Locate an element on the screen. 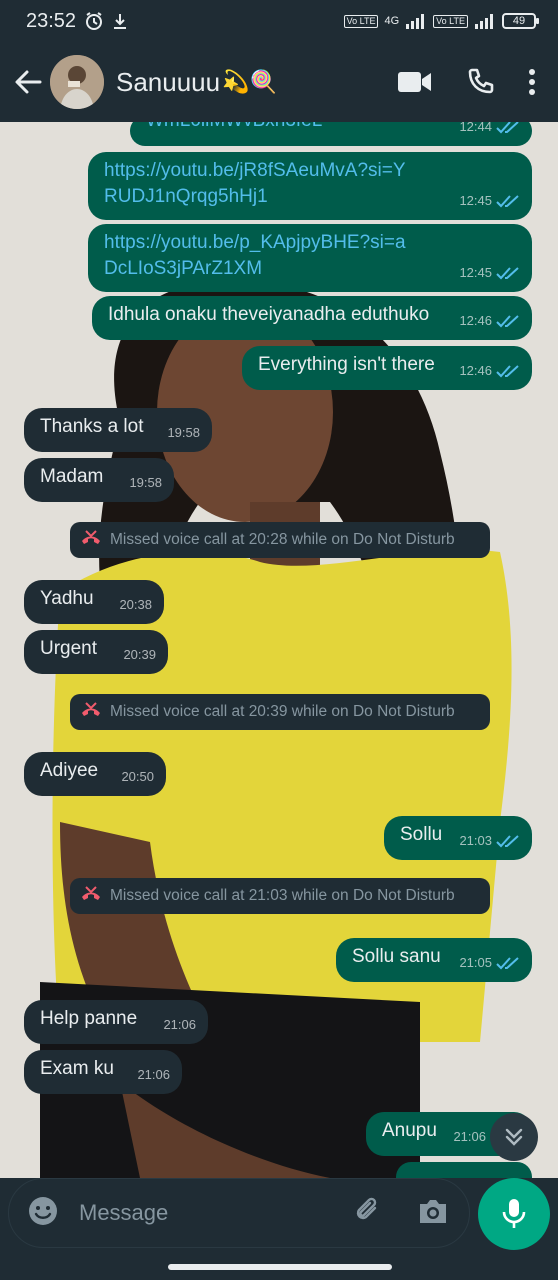 The height and width of the screenshot is (1280, 558). message-text: Everything isn't there is located at coordinates (346, 364).